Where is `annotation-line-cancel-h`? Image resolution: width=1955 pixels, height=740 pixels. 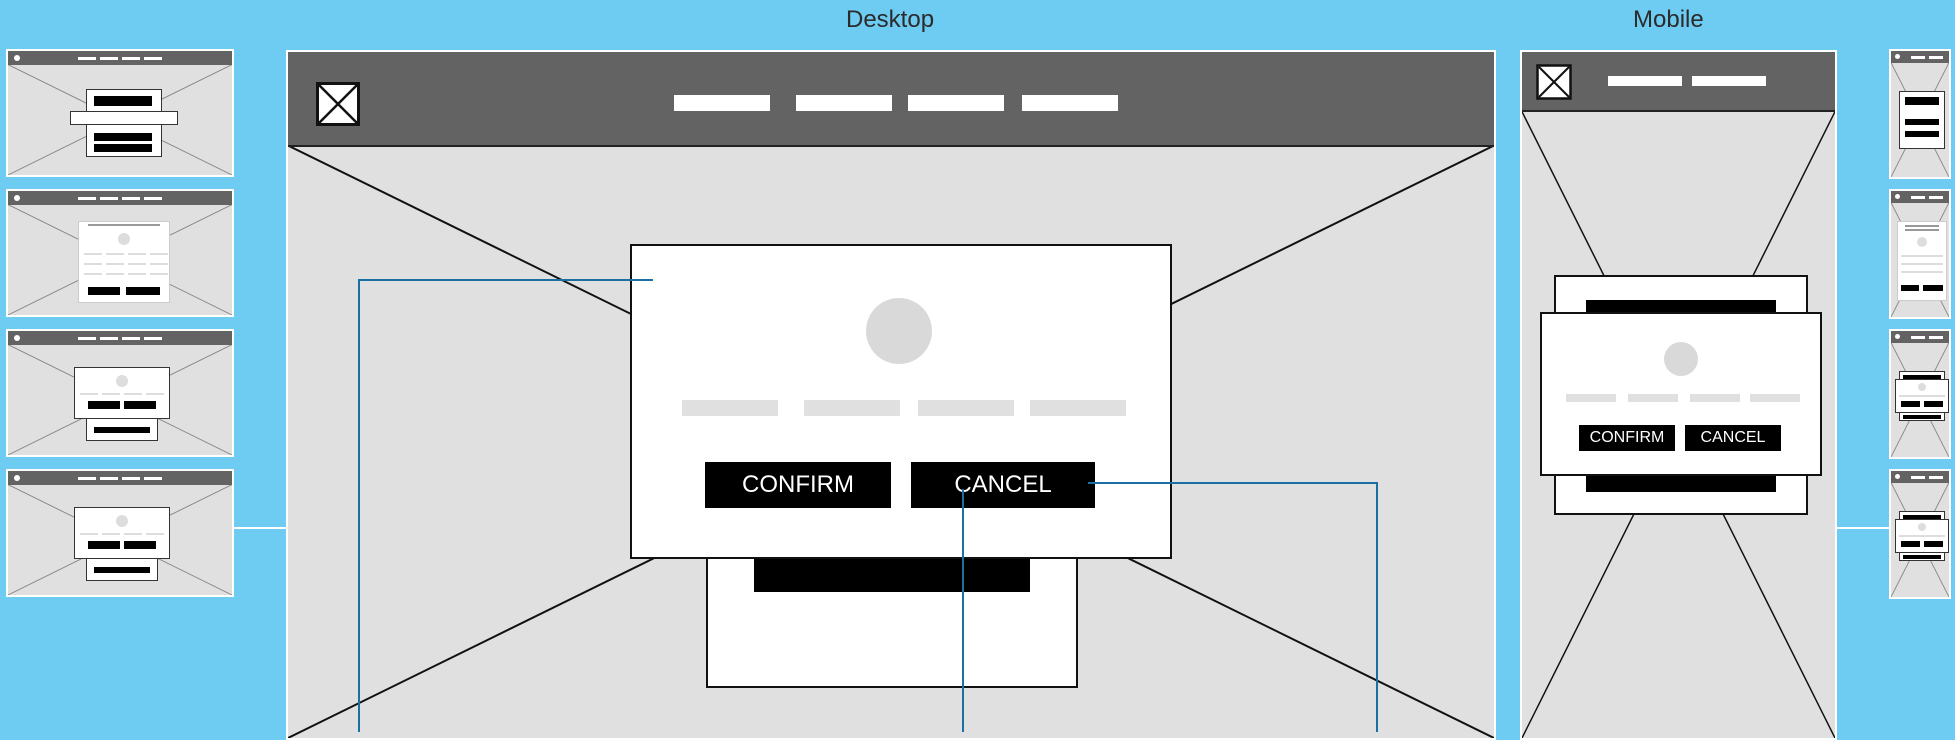 annotation-line-cancel-h is located at coordinates (1233, 483).